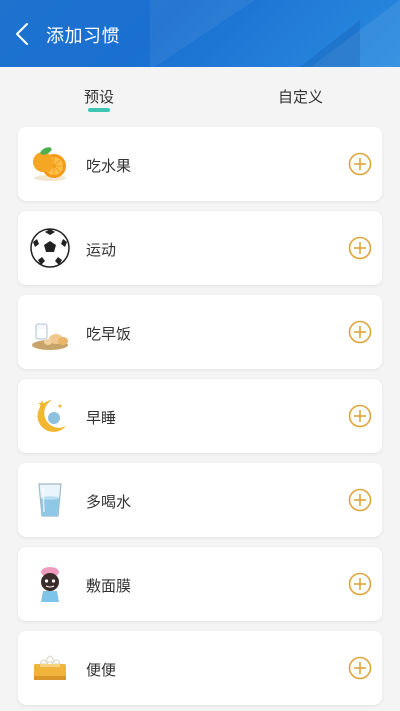 This screenshot has width=400, height=711. Describe the element at coordinates (50, 248) in the screenshot. I see `soccer-ball-icon` at that location.